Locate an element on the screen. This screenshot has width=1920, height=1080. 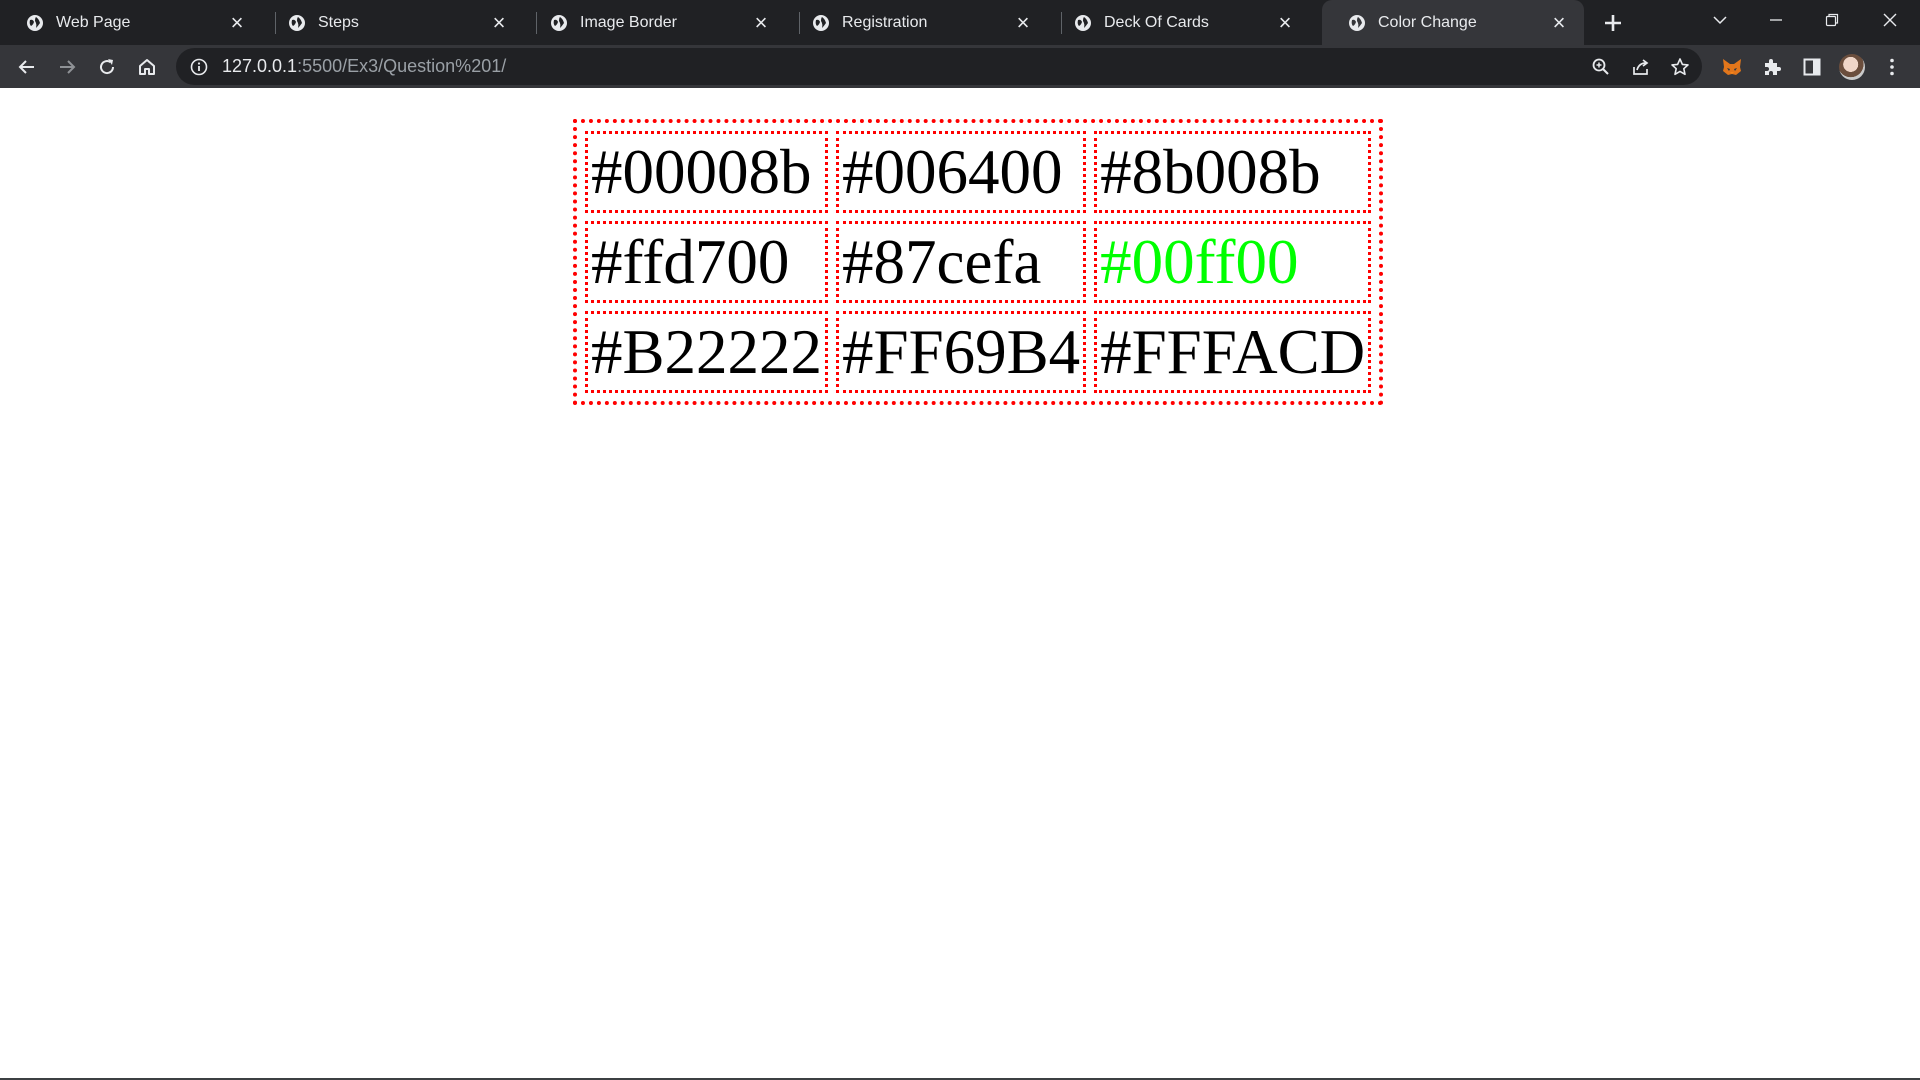
color-cell: #006400 is located at coordinates (961, 172).